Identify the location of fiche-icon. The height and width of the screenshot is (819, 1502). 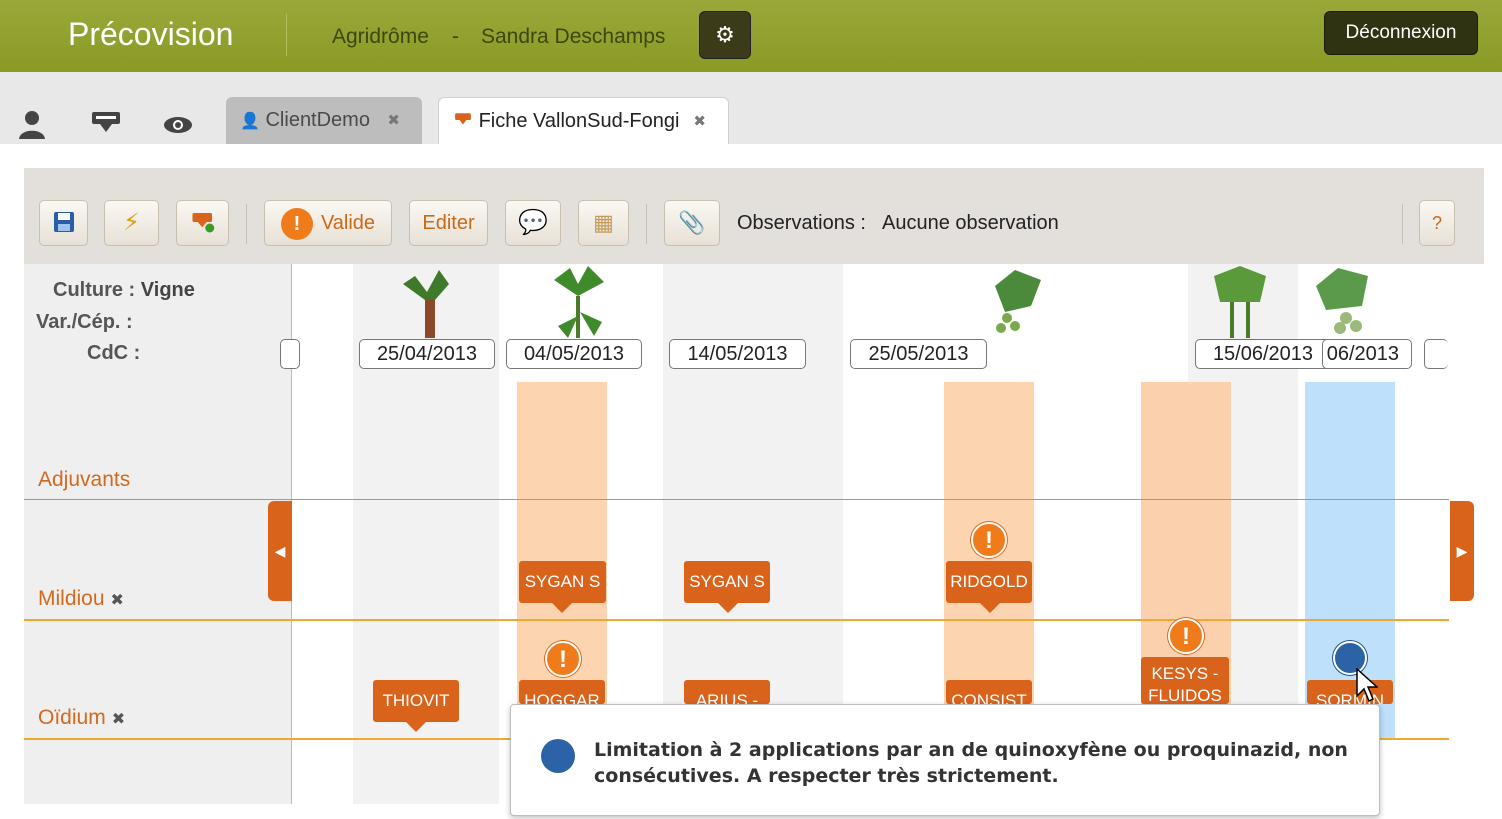
(463, 119).